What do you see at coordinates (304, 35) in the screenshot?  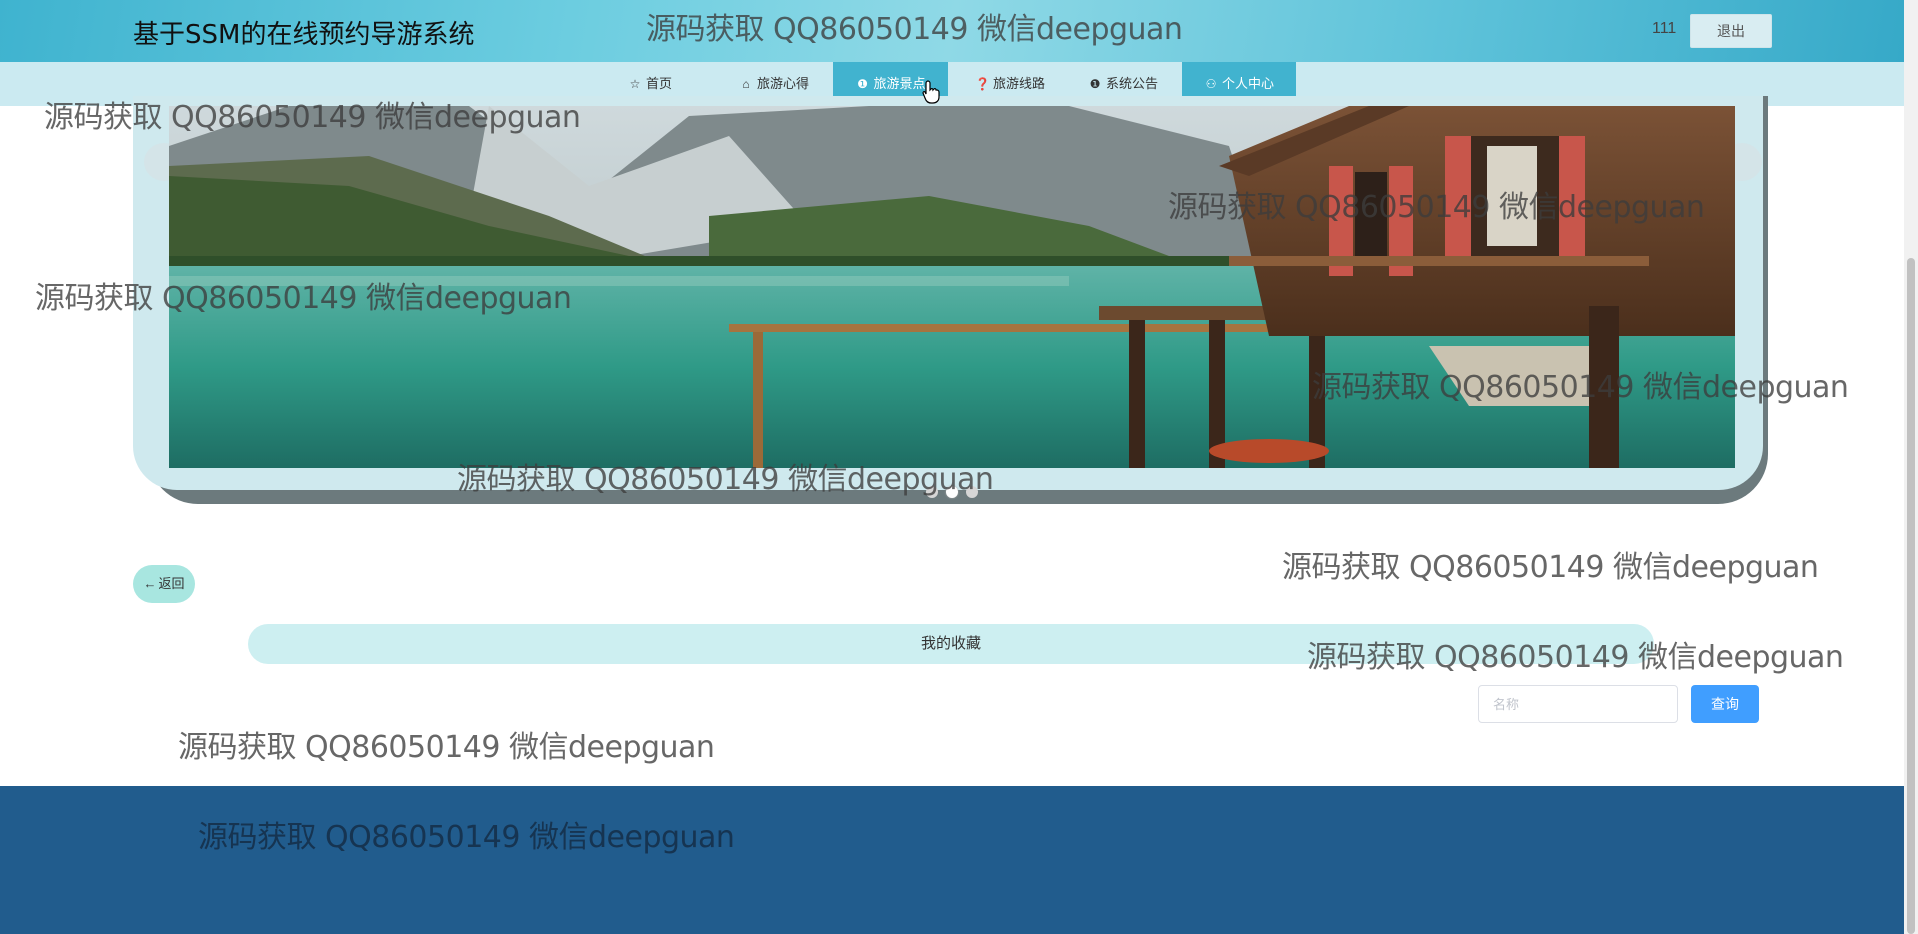 I see `site-title: 基于SSM的在线预约导游系统` at bounding box center [304, 35].